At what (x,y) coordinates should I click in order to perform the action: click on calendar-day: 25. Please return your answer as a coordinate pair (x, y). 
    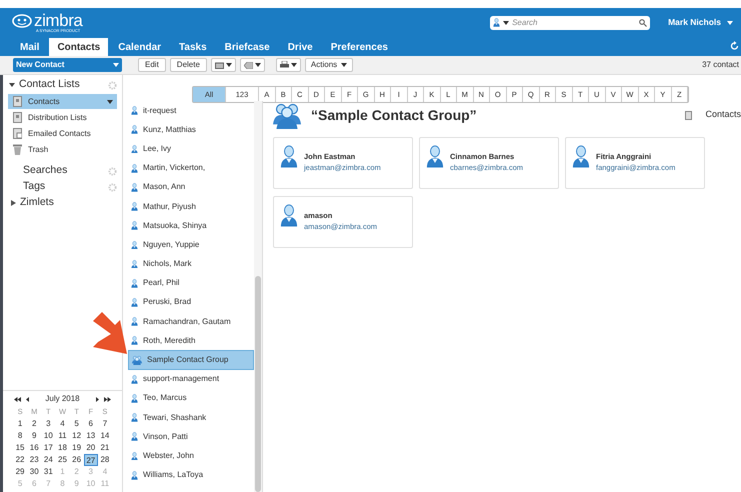
    Looking at the image, I should click on (62, 460).